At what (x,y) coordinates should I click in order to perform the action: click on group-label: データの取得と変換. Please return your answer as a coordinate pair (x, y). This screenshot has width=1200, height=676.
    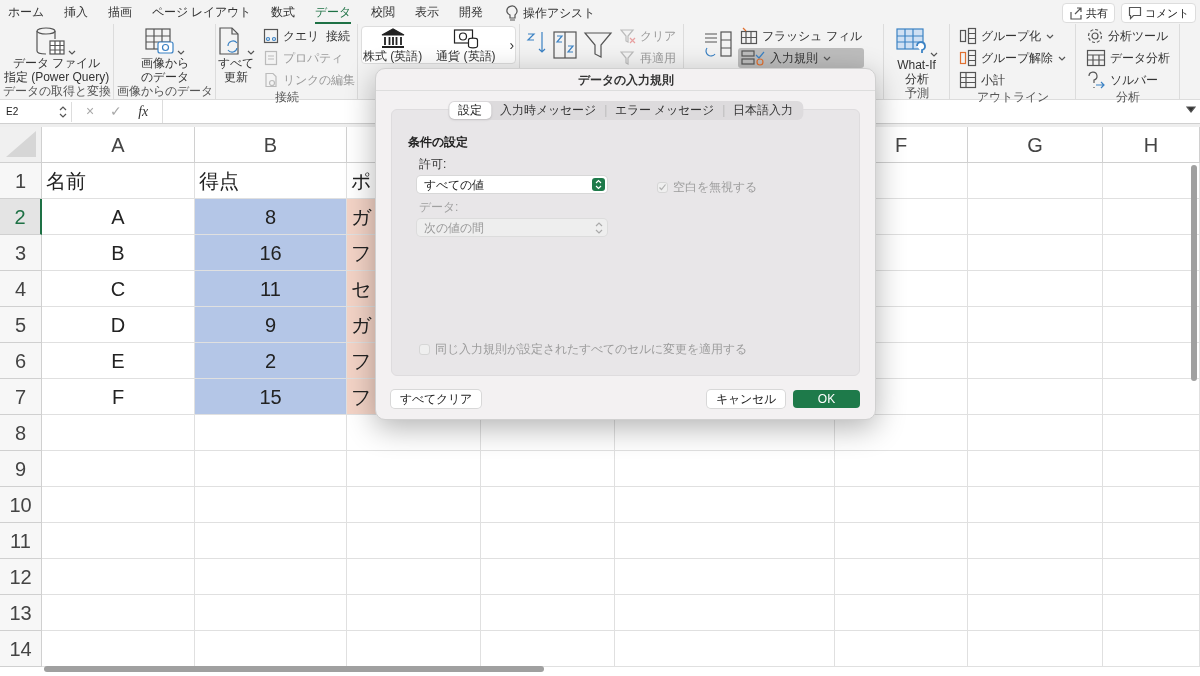
    Looking at the image, I should click on (56, 91).